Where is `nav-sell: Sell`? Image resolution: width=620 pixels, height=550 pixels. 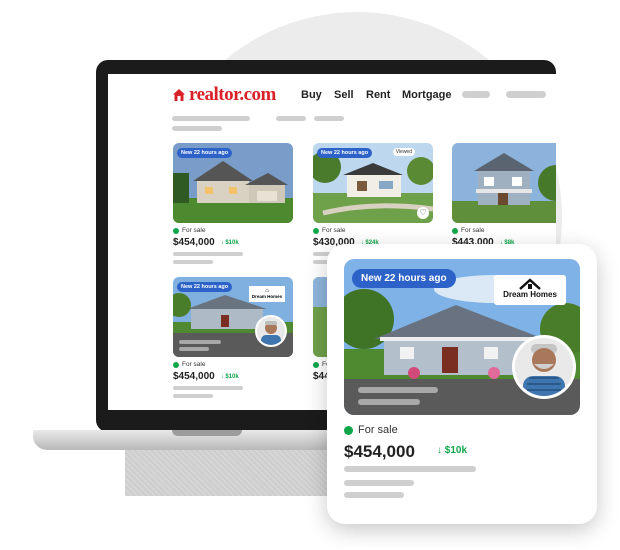
nav-sell: Sell is located at coordinates (344, 95).